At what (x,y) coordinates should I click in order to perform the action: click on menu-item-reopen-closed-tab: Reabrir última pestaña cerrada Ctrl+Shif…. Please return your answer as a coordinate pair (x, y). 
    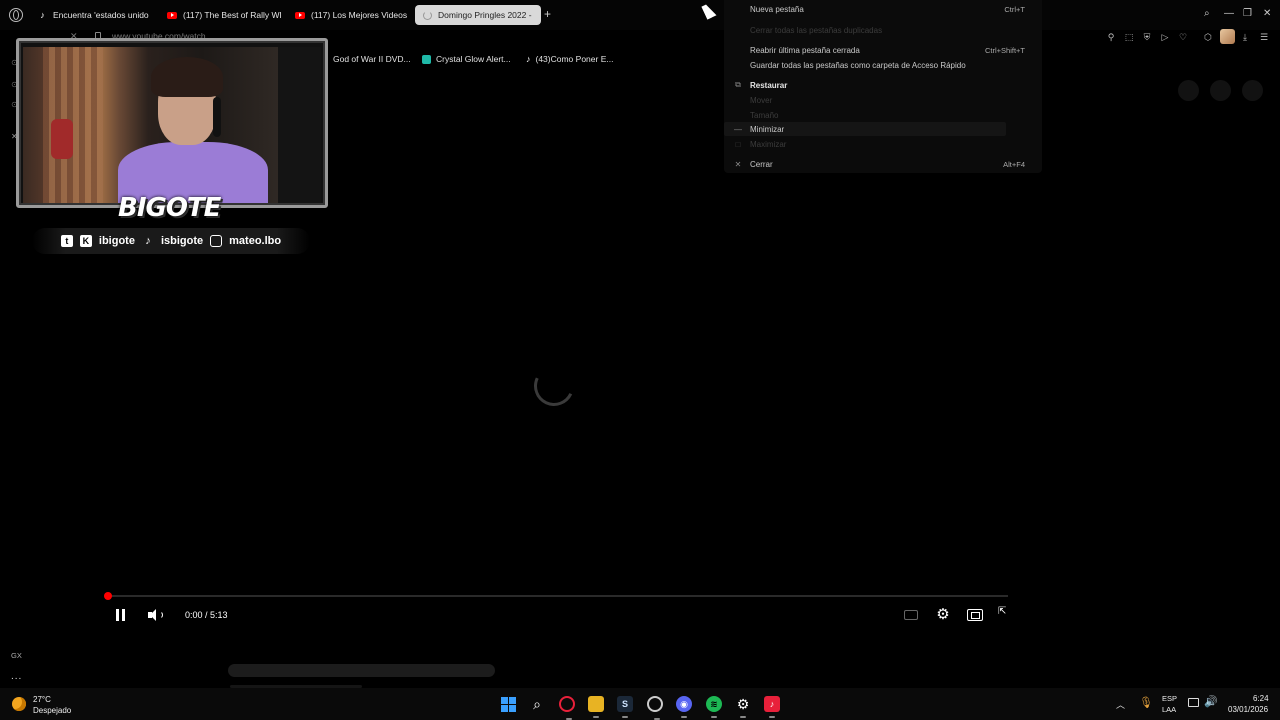
    Looking at the image, I should click on (883, 50).